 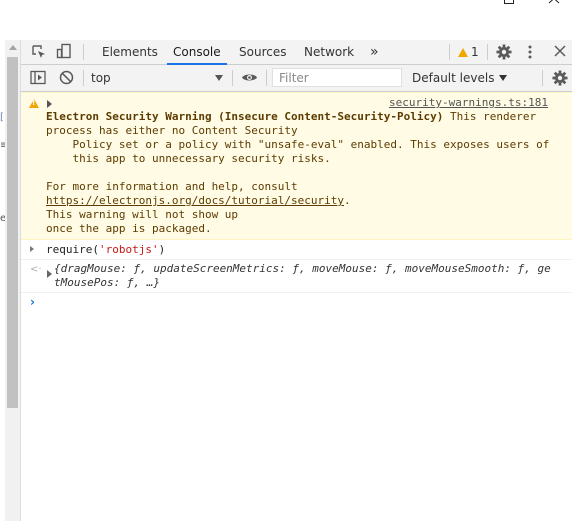 What do you see at coordinates (296, 302) in the screenshot?
I see `console-prompt-row: ›` at bounding box center [296, 302].